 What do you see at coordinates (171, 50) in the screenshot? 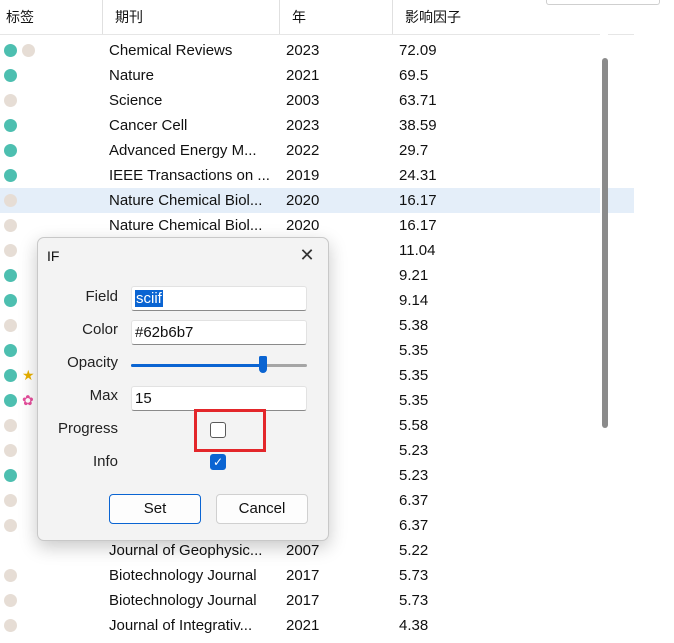
I see `cell-journal: Chemical Reviews` at bounding box center [171, 50].